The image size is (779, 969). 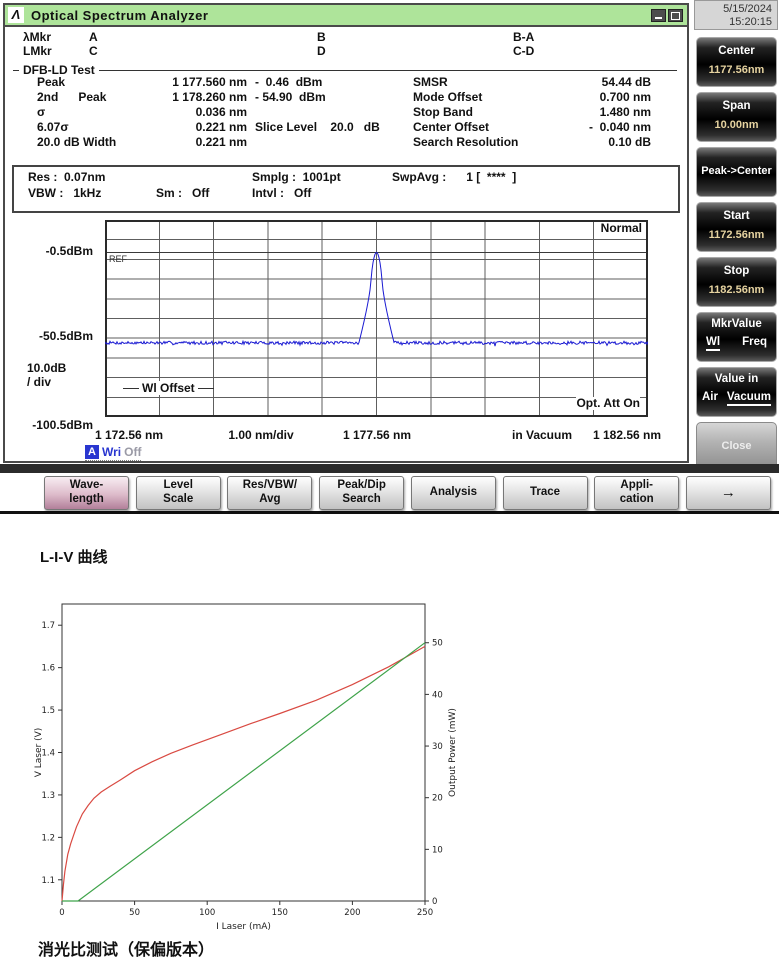 What do you see at coordinates (736, 117) in the screenshot?
I see `span-button: Span 10.00nm` at bounding box center [736, 117].